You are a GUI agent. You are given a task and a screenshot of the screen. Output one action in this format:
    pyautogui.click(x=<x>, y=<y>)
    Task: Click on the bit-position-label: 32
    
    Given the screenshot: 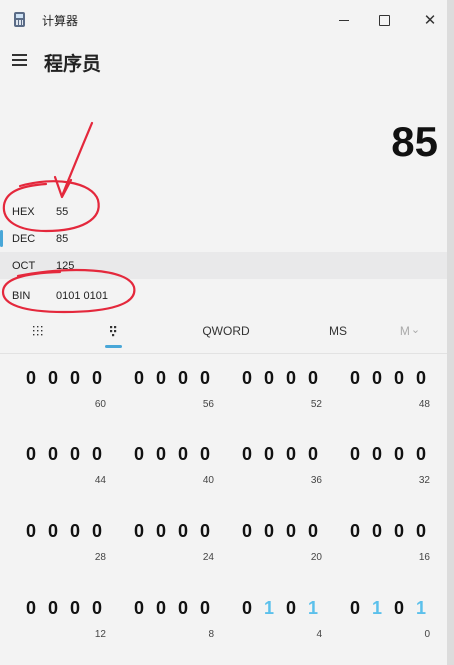 What is the action you would take?
    pyautogui.click(x=424, y=480)
    